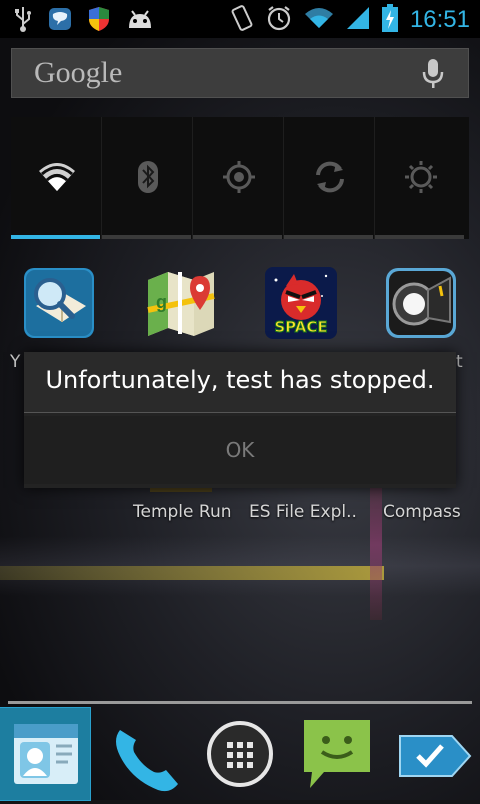  Describe the element at coordinates (147, 178) in the screenshot. I see `toggle-bluetooth` at that location.